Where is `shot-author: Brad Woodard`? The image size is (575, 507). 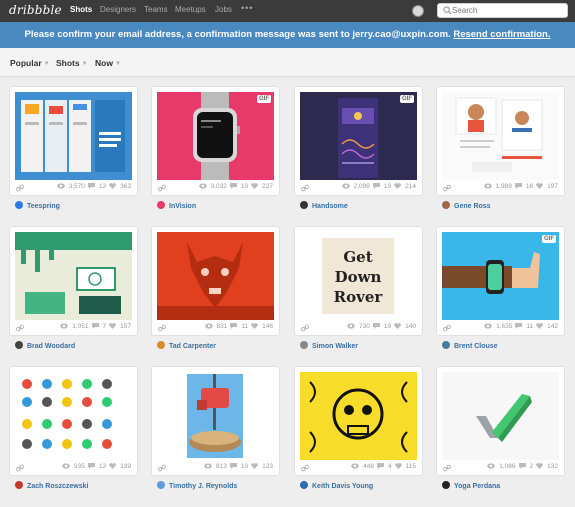 shot-author: Brad Woodard is located at coordinates (45, 346).